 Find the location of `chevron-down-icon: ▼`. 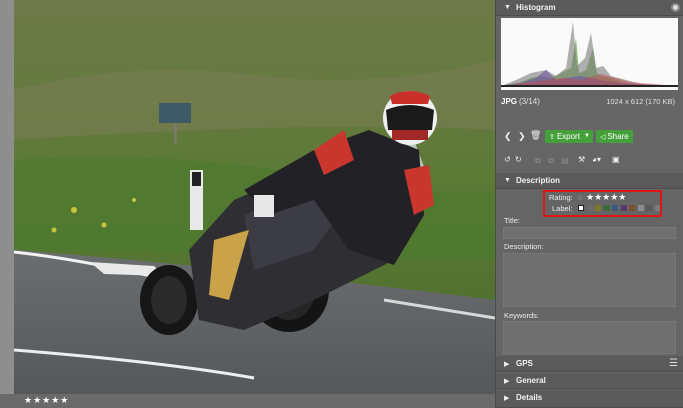

chevron-down-icon: ▼ is located at coordinates (587, 136).